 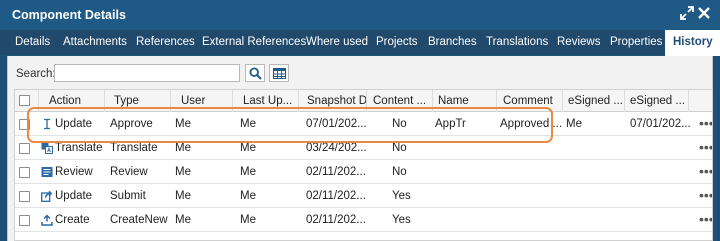 What do you see at coordinates (578, 42) in the screenshot?
I see `tab-reviews: Reviews` at bounding box center [578, 42].